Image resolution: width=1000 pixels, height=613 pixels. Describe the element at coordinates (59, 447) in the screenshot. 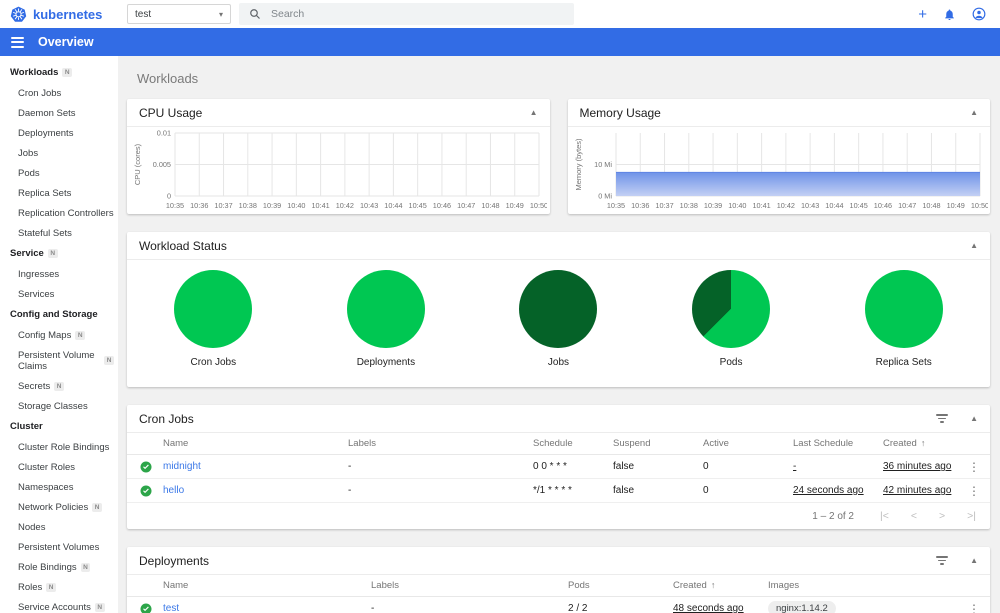

I see `sidebar-item-cluster-role-bindings: Cluster Role Bindings` at that location.